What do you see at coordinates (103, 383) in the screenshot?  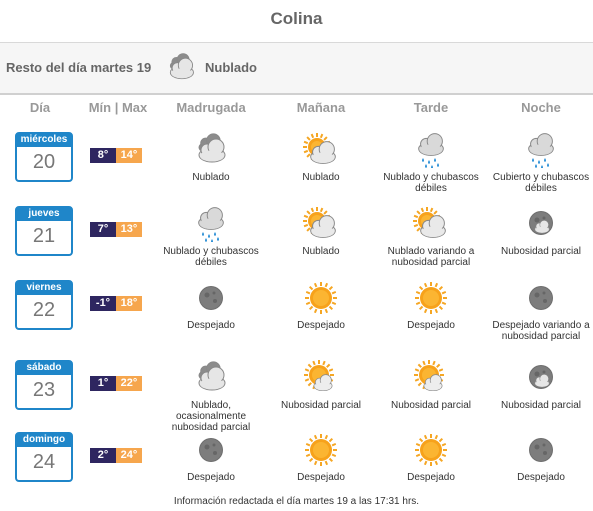 I see `min-temp: 1°` at bounding box center [103, 383].